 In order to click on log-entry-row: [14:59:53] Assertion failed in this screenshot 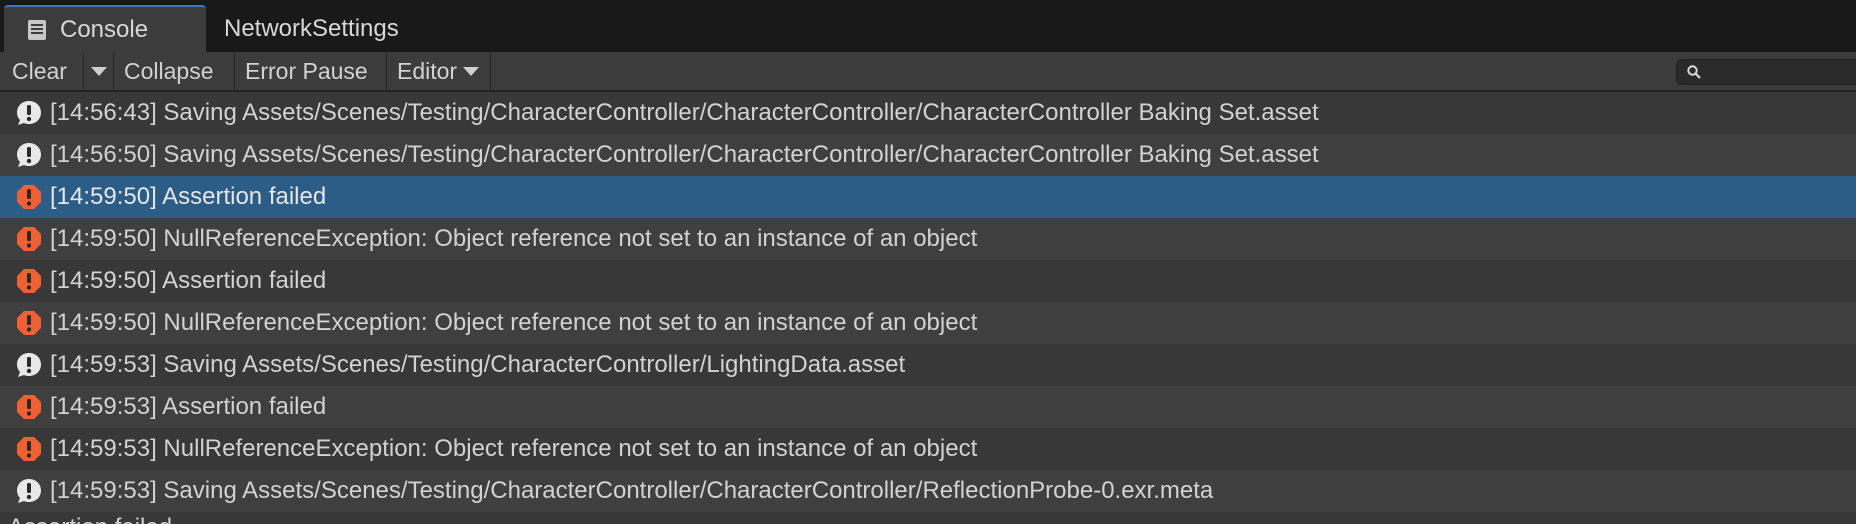, I will do `click(928, 407)`.